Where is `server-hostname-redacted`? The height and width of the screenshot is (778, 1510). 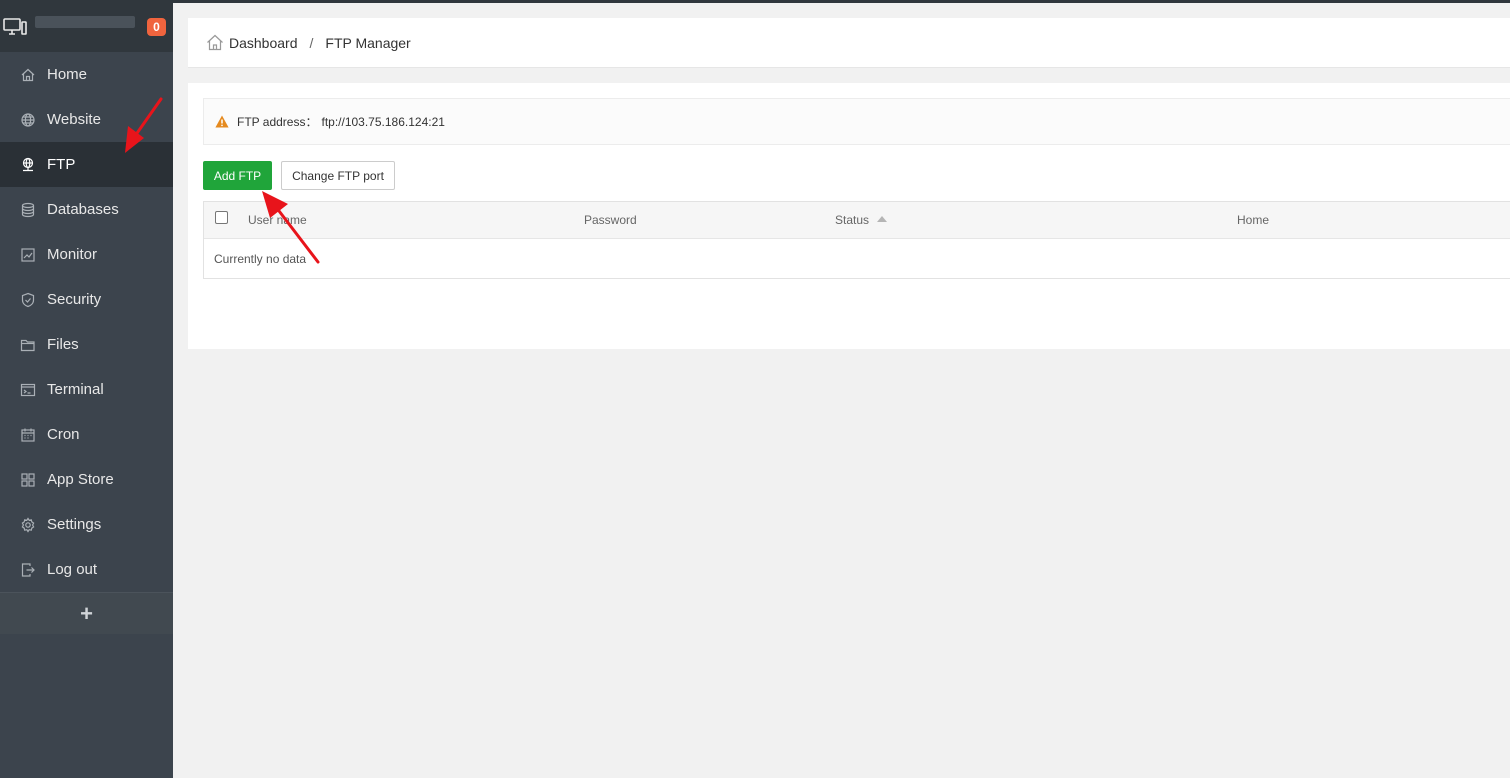 server-hostname-redacted is located at coordinates (85, 22).